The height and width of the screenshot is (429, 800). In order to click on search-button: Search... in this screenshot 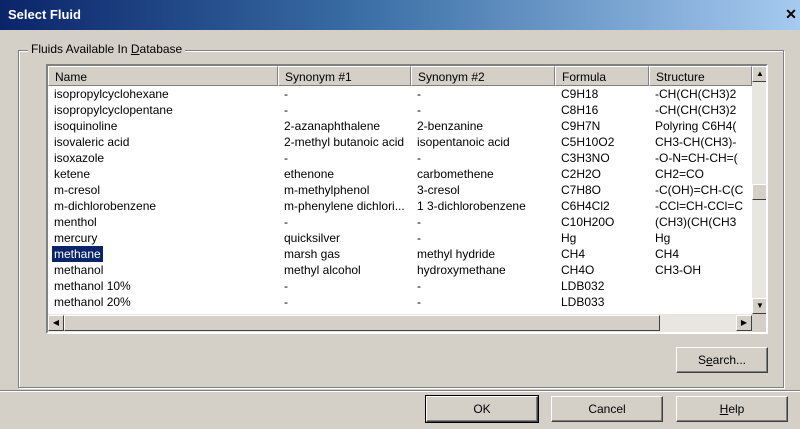, I will do `click(722, 360)`.